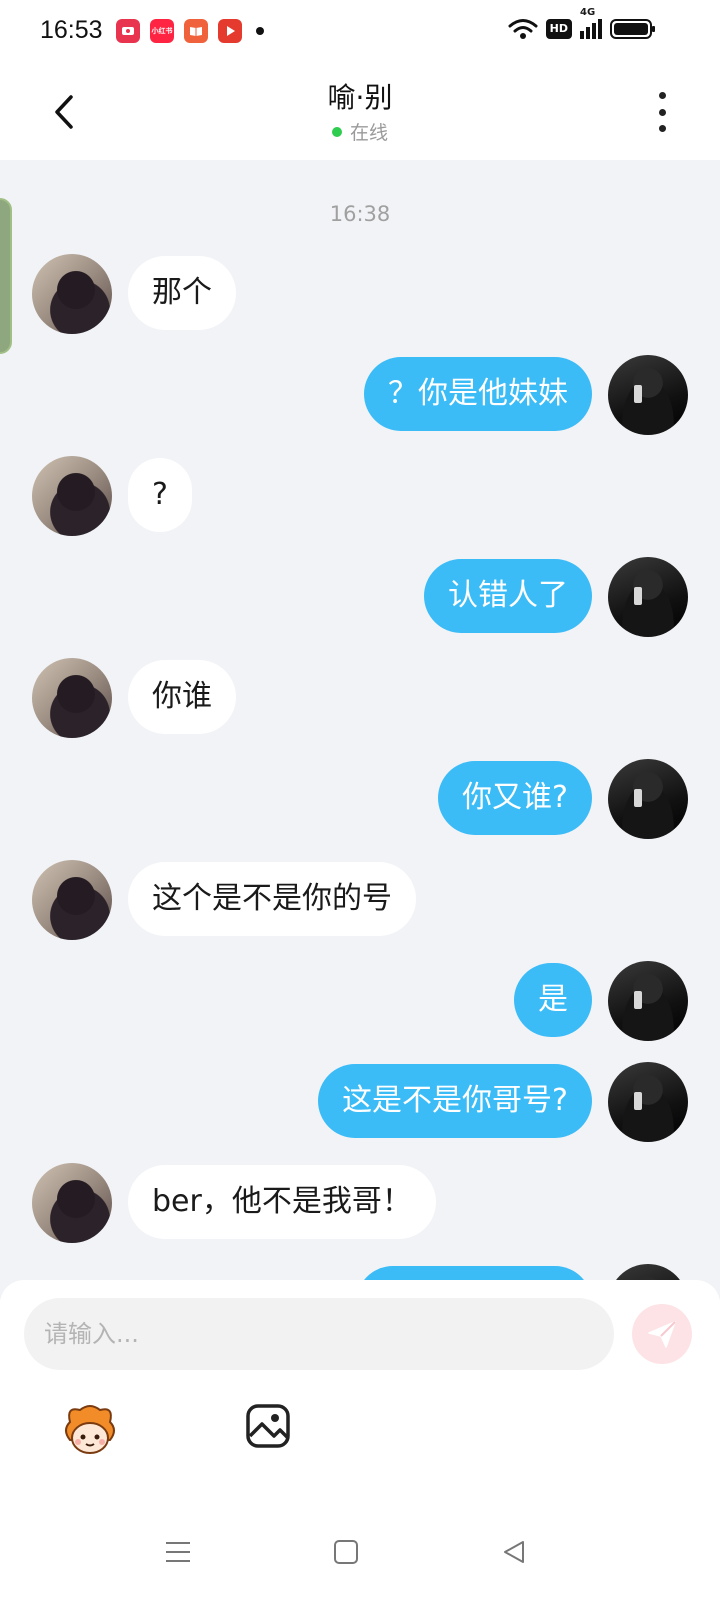 This screenshot has width=720, height=1600. What do you see at coordinates (455, 1101) in the screenshot?
I see `sent-message-bubble: 这是不是你哥号?` at bounding box center [455, 1101].